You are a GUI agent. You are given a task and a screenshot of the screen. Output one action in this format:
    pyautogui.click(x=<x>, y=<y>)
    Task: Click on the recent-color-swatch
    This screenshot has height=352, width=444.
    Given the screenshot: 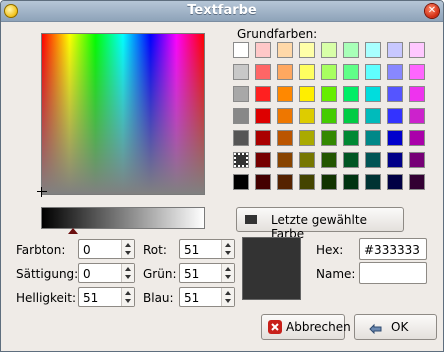 What is the action you would take?
    pyautogui.click(x=251, y=219)
    